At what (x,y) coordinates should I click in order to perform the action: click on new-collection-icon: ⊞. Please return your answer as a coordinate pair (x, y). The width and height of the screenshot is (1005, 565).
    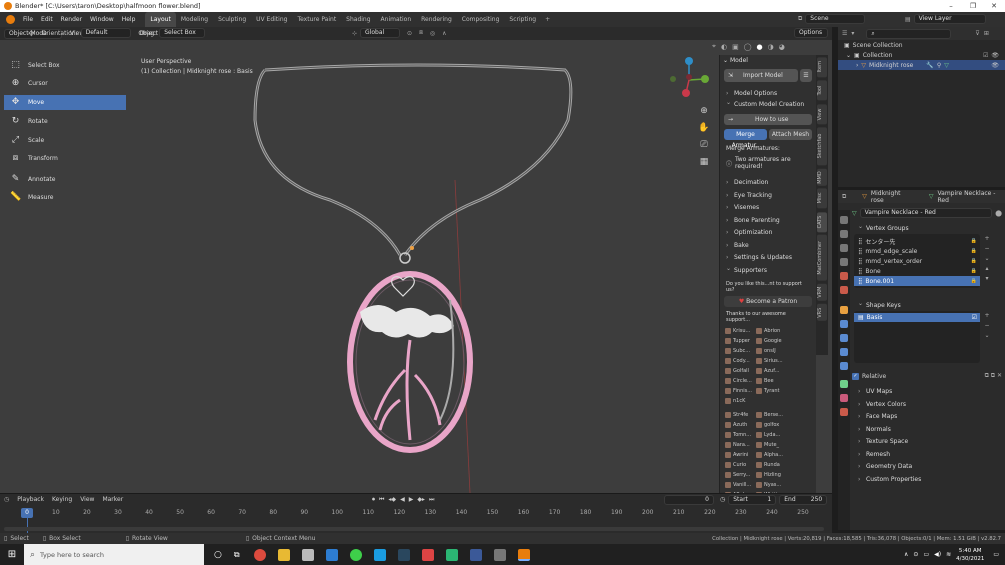
    Looking at the image, I should click on (986, 33).